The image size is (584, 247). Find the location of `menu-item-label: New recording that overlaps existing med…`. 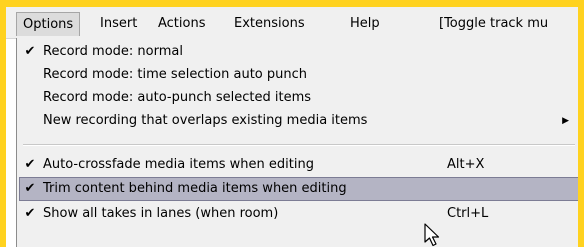

menu-item-label: New recording that overlaps existing med… is located at coordinates (205, 120).